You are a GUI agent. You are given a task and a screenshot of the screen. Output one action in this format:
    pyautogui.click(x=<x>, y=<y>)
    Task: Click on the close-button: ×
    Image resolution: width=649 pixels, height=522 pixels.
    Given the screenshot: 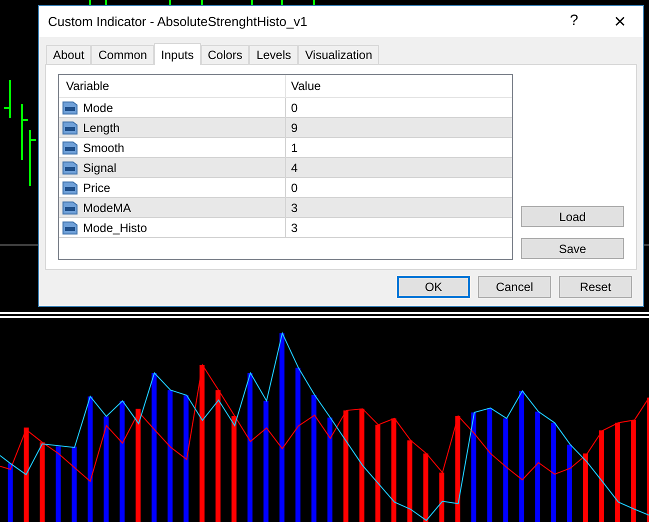 What is the action you would take?
    pyautogui.click(x=620, y=21)
    